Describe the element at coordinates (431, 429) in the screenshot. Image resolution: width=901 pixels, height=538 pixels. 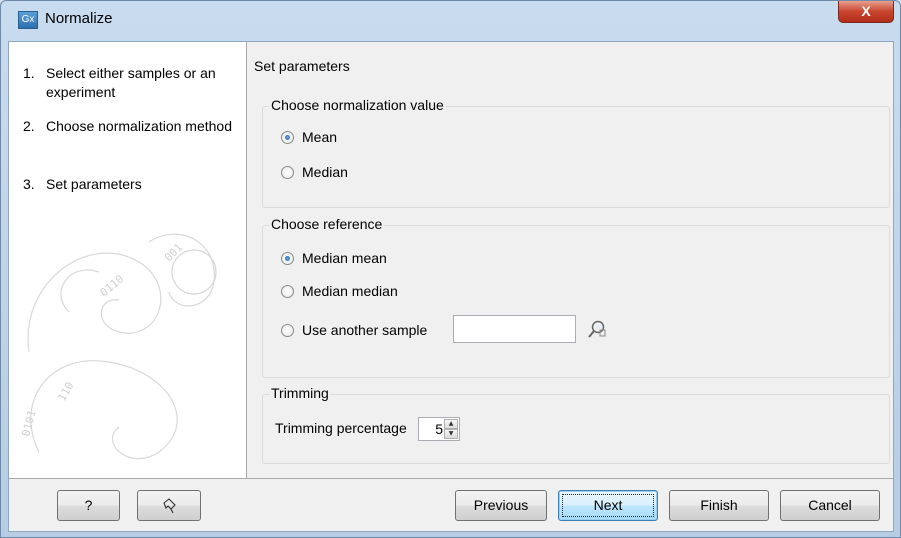
I see `spinner-value: 5` at that location.